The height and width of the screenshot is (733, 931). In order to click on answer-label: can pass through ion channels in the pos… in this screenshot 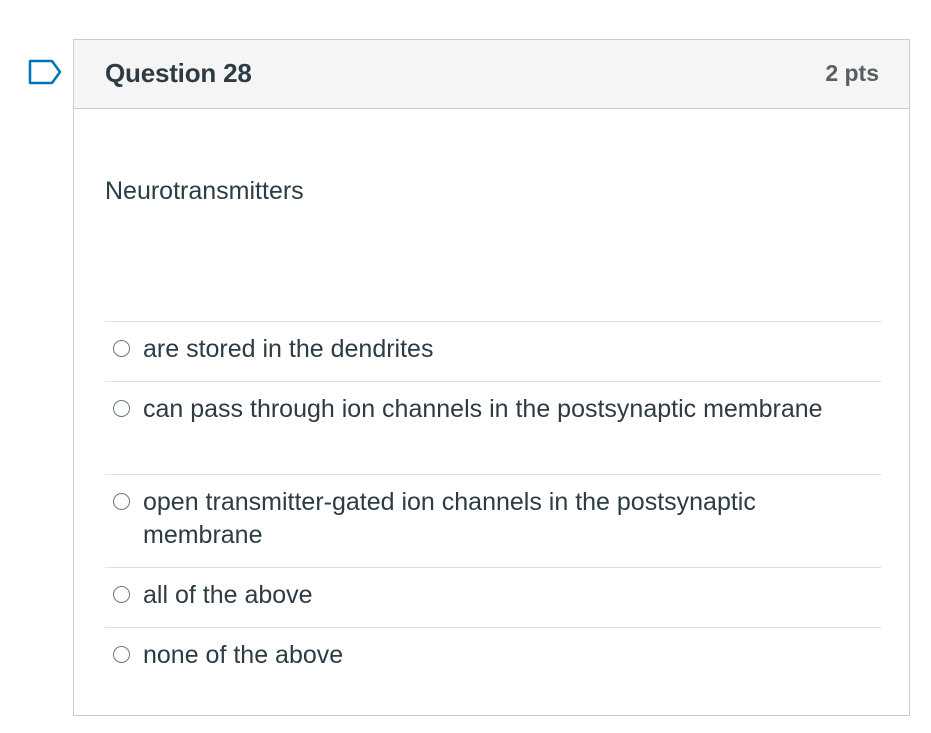, I will do `click(503, 409)`.